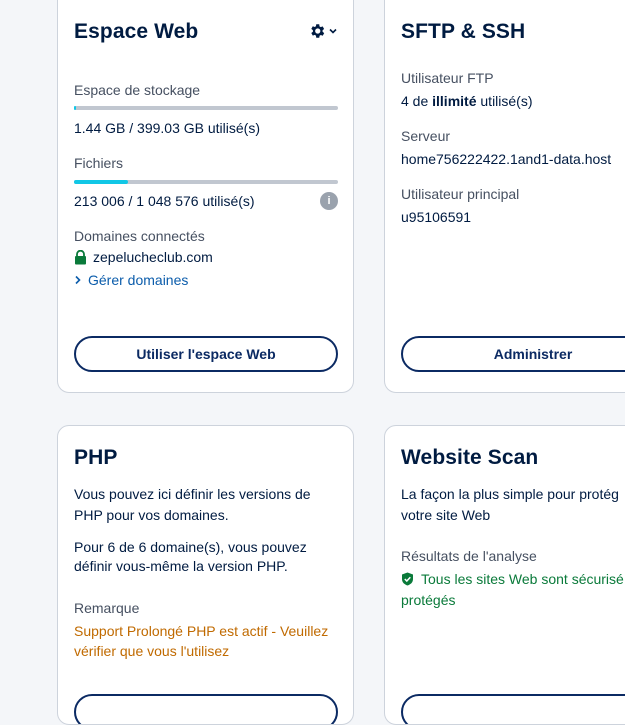 The image size is (625, 725). Describe the element at coordinates (329, 201) in the screenshot. I see `info-icon: i` at that location.